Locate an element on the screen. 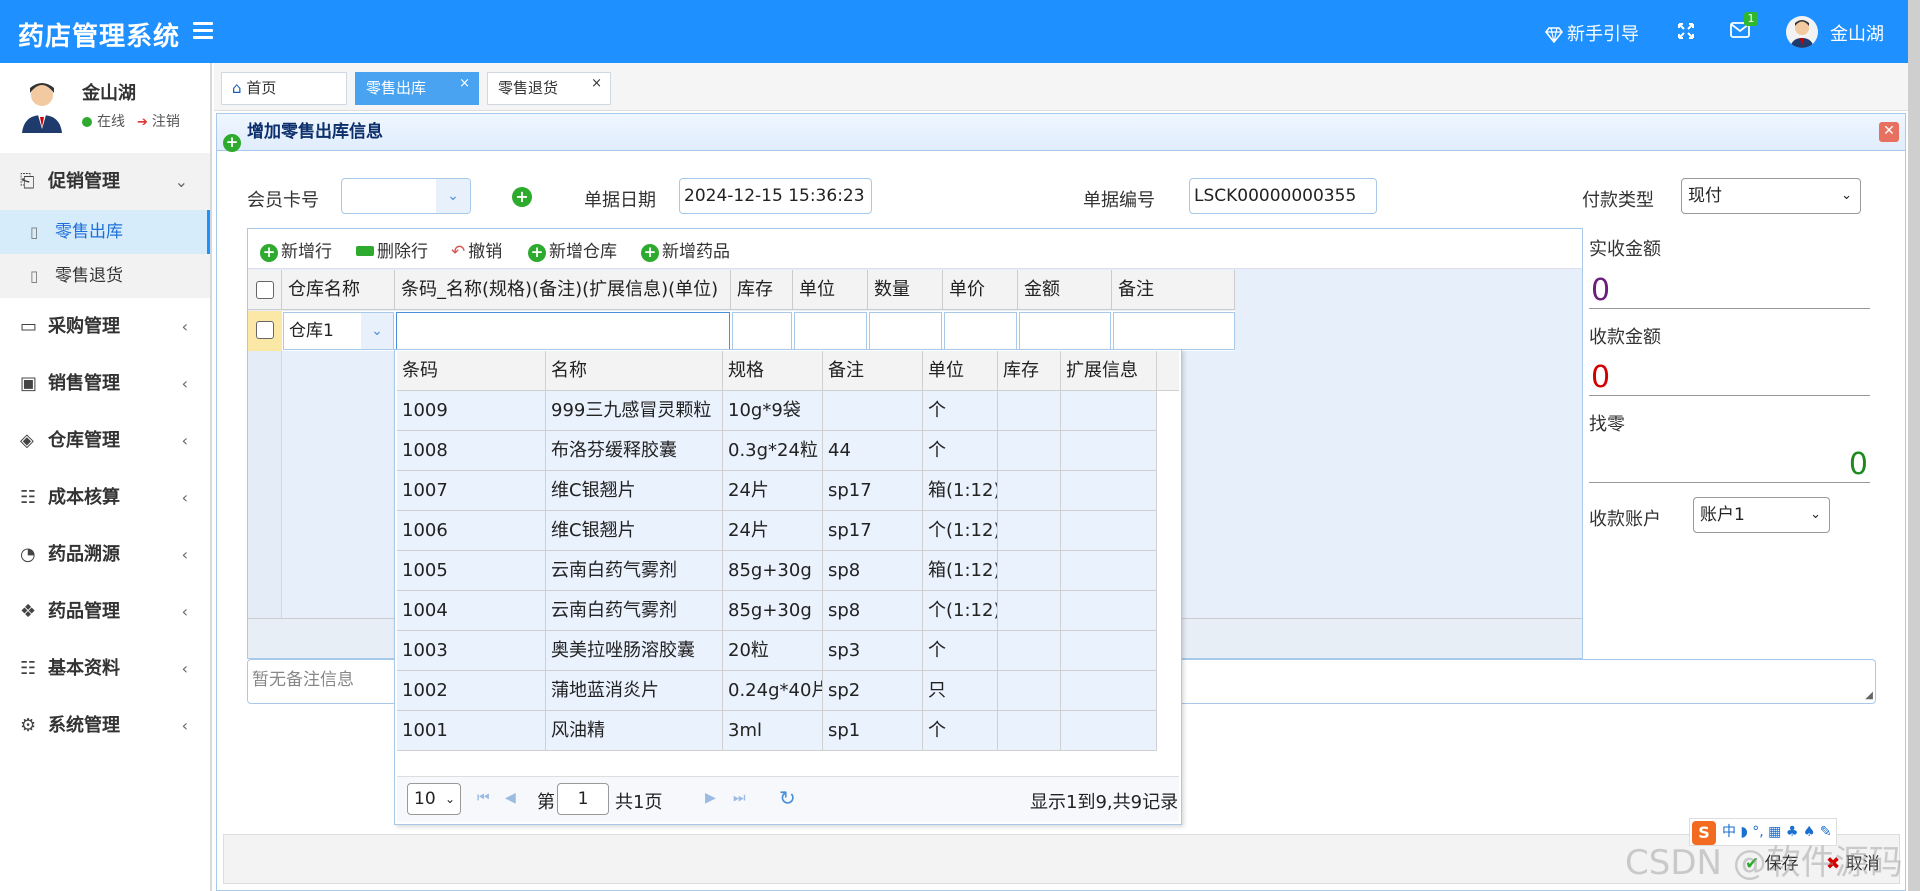  button-label: 新增行 is located at coordinates (306, 252).